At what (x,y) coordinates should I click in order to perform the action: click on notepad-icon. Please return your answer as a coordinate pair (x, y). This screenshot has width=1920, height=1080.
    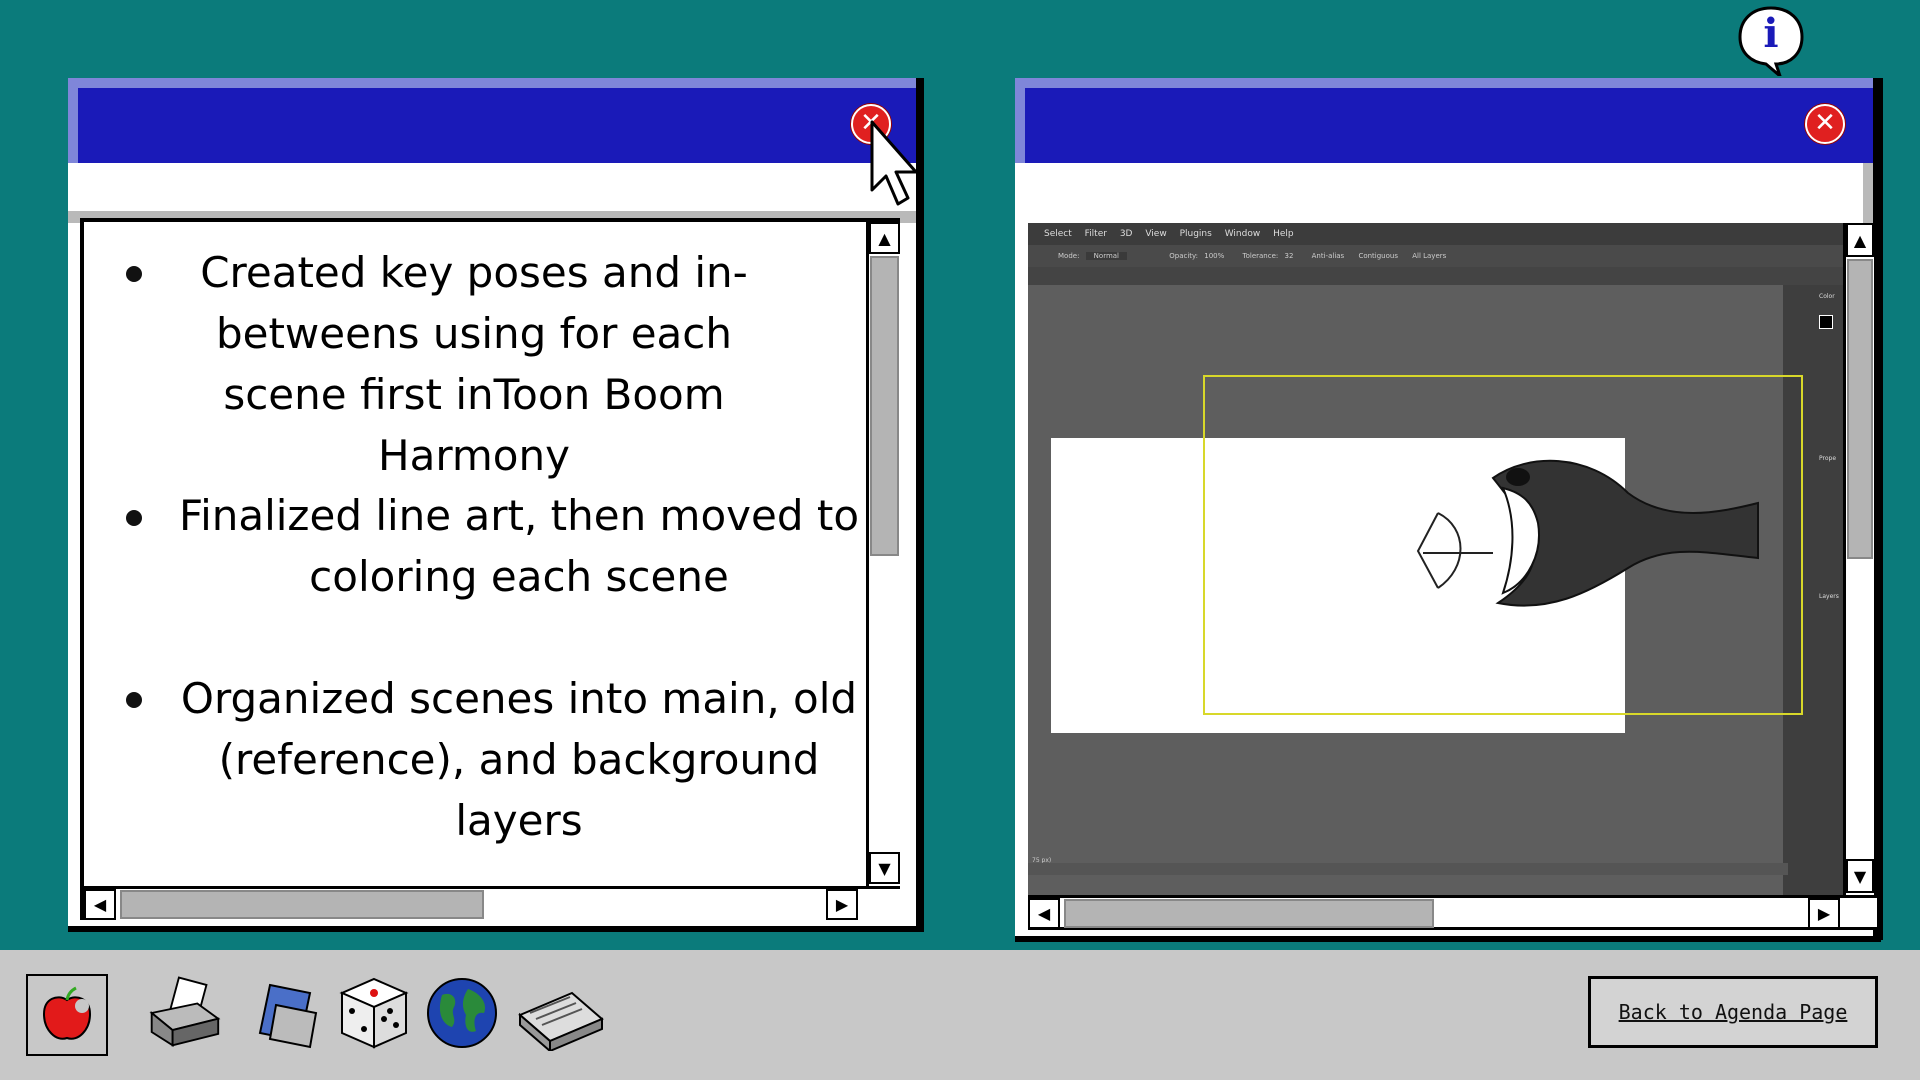
    Looking at the image, I should click on (288, 1013).